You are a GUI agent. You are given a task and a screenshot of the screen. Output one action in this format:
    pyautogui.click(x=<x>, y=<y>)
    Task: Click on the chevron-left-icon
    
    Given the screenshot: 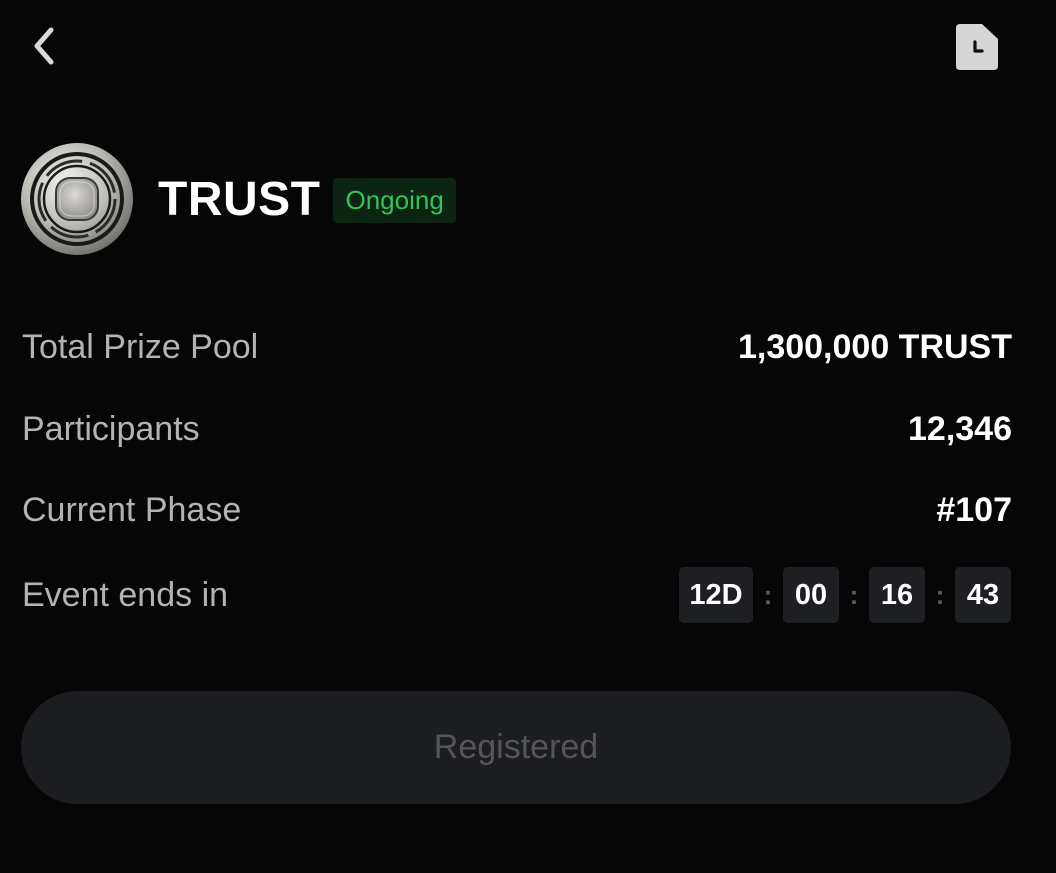 What is the action you would take?
    pyautogui.click(x=44, y=46)
    